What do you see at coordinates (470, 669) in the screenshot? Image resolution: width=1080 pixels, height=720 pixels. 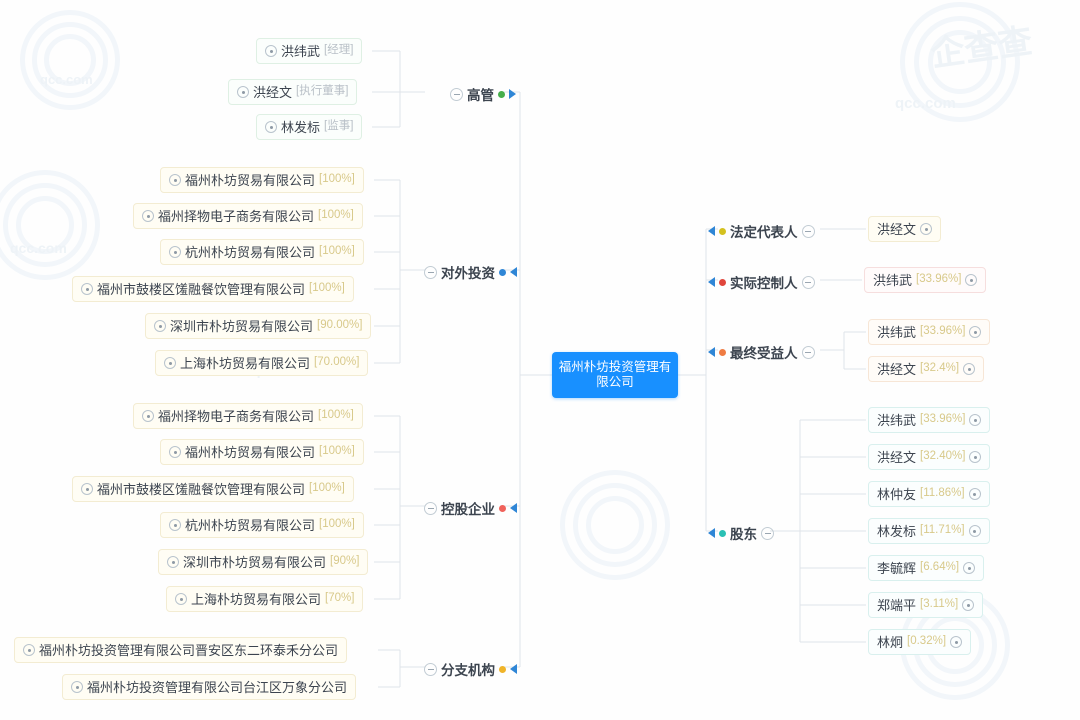 I see `branch-branch-offices: 分支机构` at bounding box center [470, 669].